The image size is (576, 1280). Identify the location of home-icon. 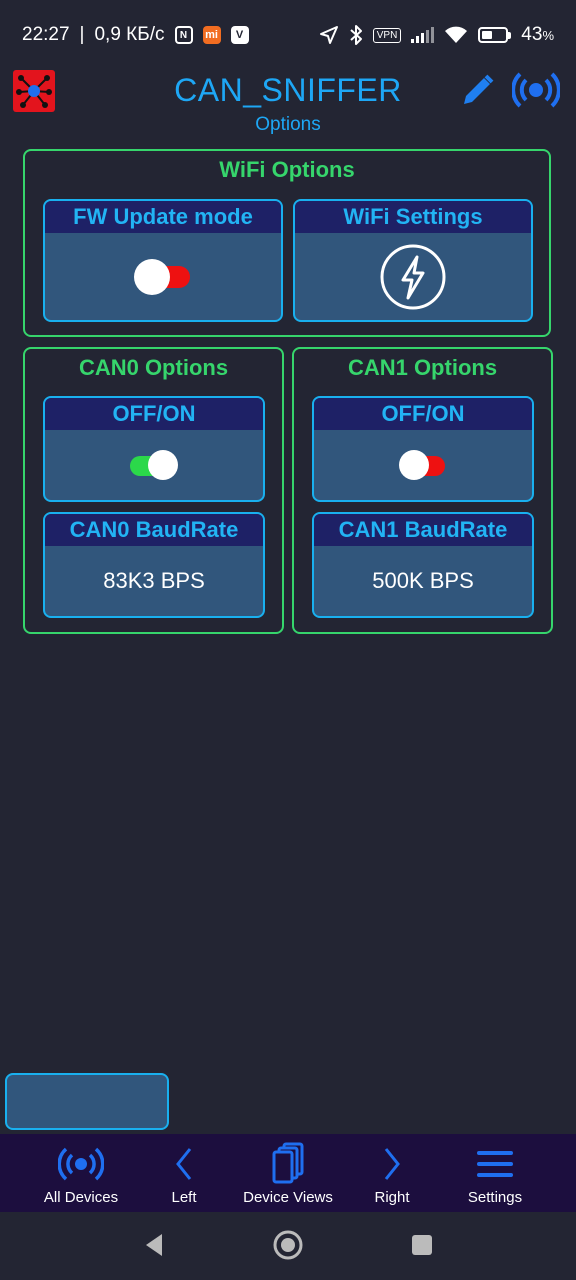
(288, 1245).